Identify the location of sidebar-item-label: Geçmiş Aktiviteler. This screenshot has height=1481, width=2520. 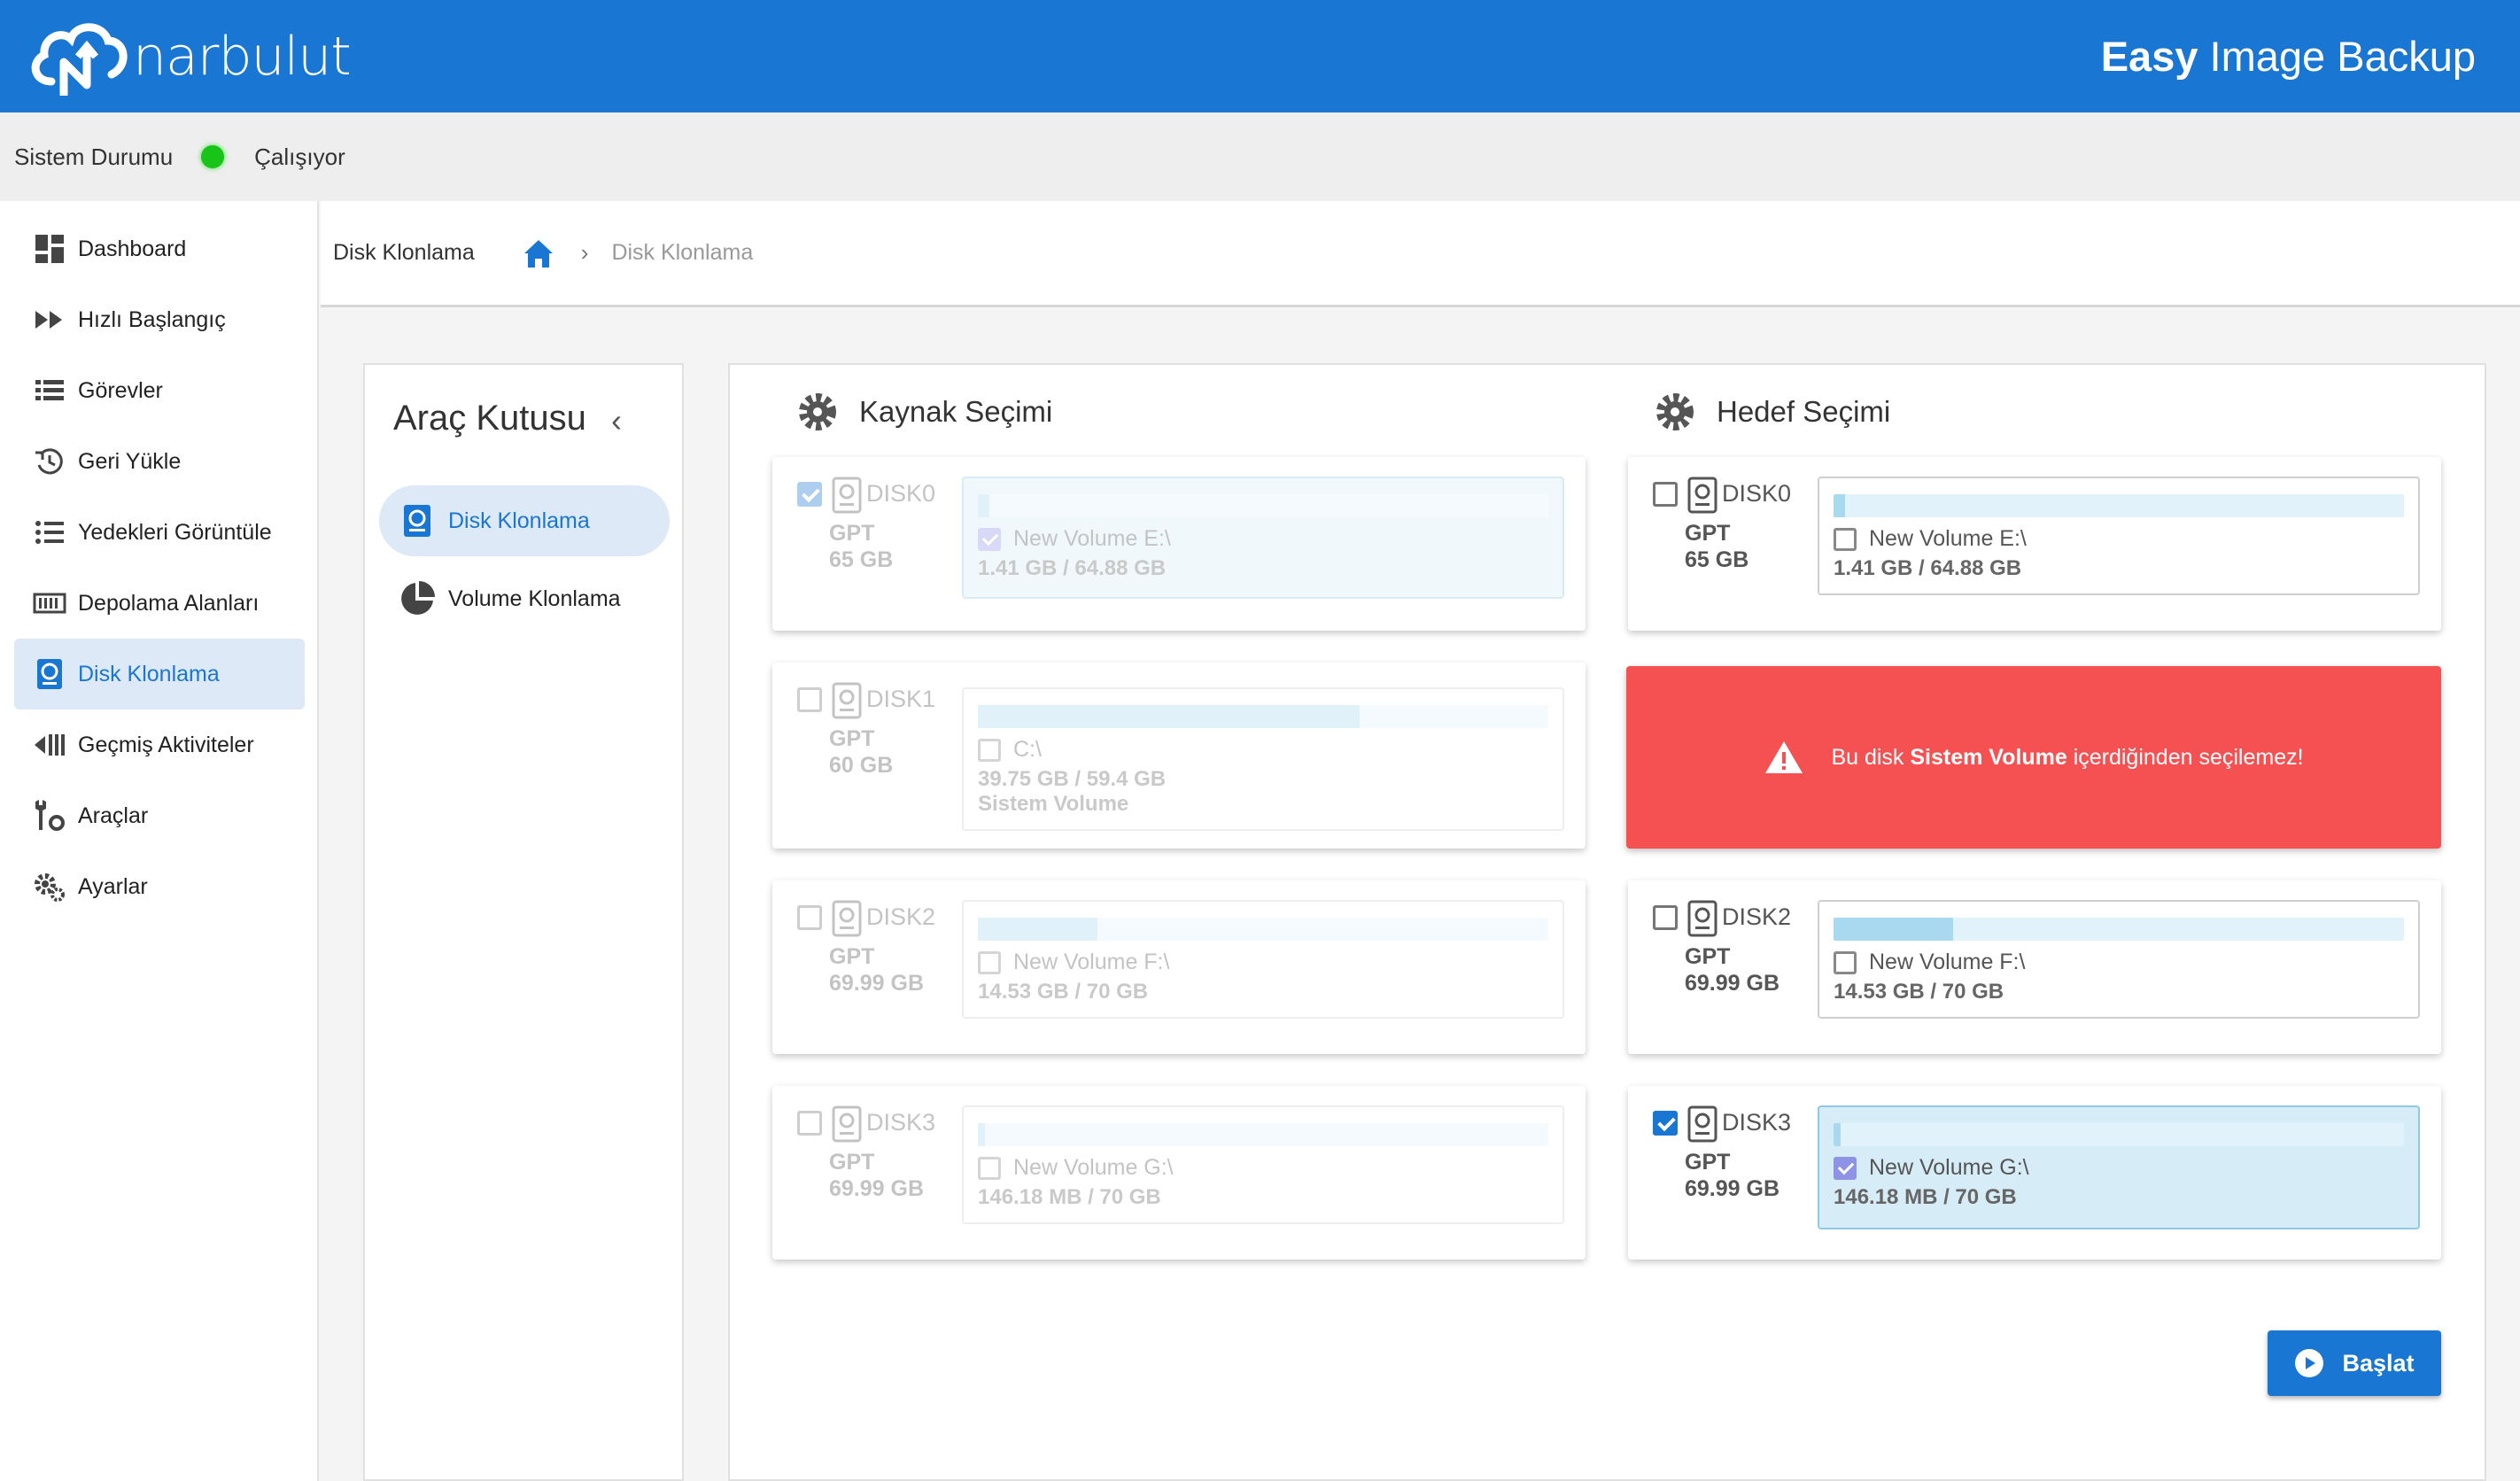
(166, 744).